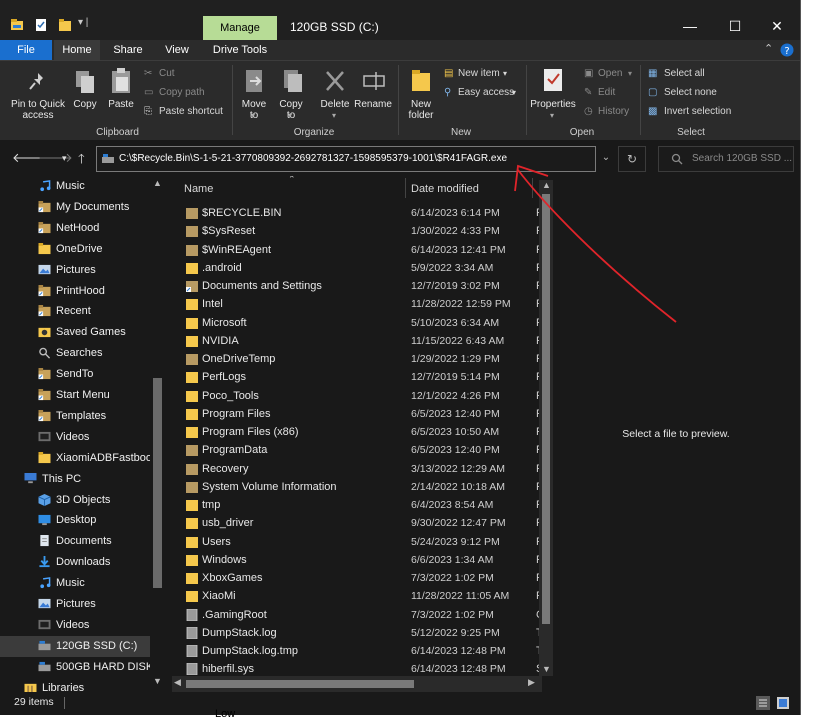 The height and width of the screenshot is (720, 816). What do you see at coordinates (240, 50) in the screenshot?
I see `tab-drive-tools: Drive Tools` at bounding box center [240, 50].